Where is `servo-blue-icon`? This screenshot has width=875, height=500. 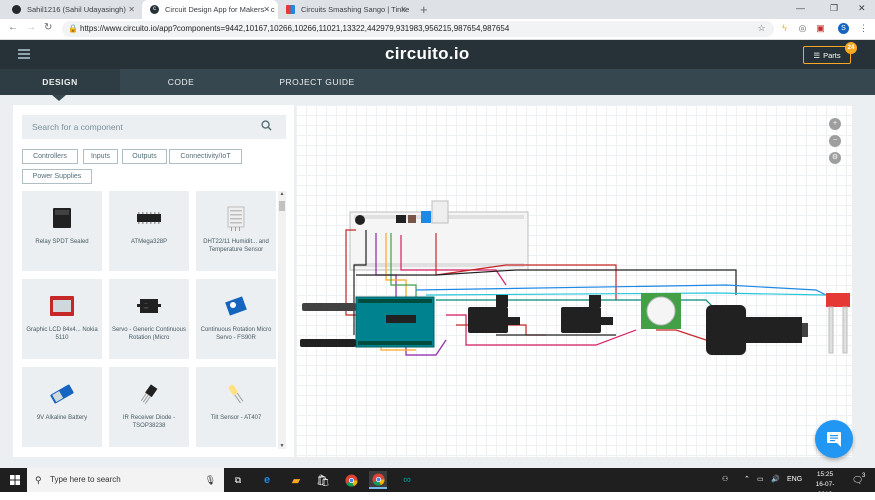
servo-blue-icon is located at coordinates (236, 306).